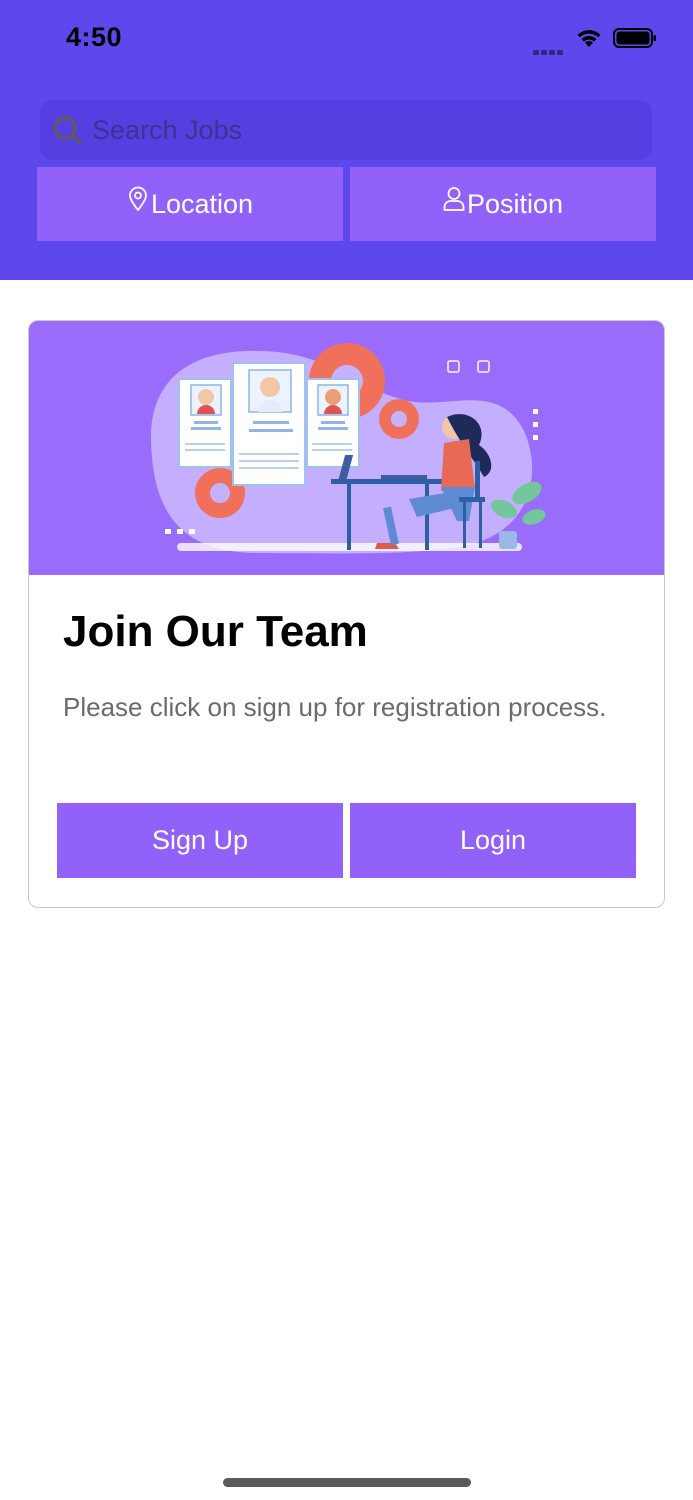 This screenshot has width=693, height=1500. What do you see at coordinates (215, 631) in the screenshot?
I see `card-title: Join Our Team` at bounding box center [215, 631].